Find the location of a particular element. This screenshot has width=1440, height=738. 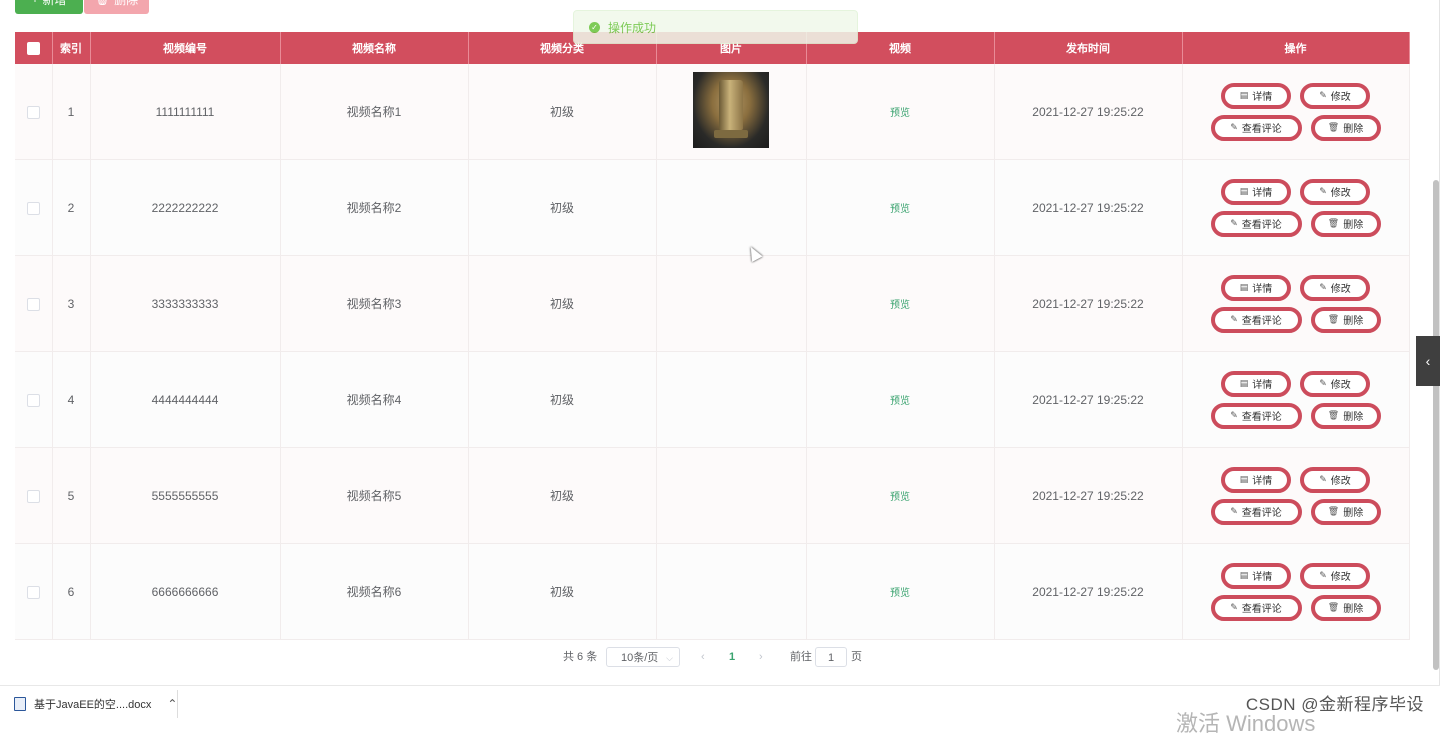

row-index: 1 is located at coordinates (71, 112).